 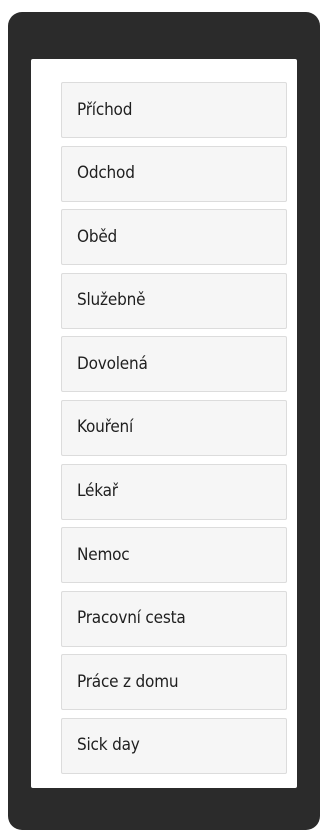 What do you see at coordinates (174, 364) in the screenshot?
I see `menu-item-dovolena: Dovolená` at bounding box center [174, 364].